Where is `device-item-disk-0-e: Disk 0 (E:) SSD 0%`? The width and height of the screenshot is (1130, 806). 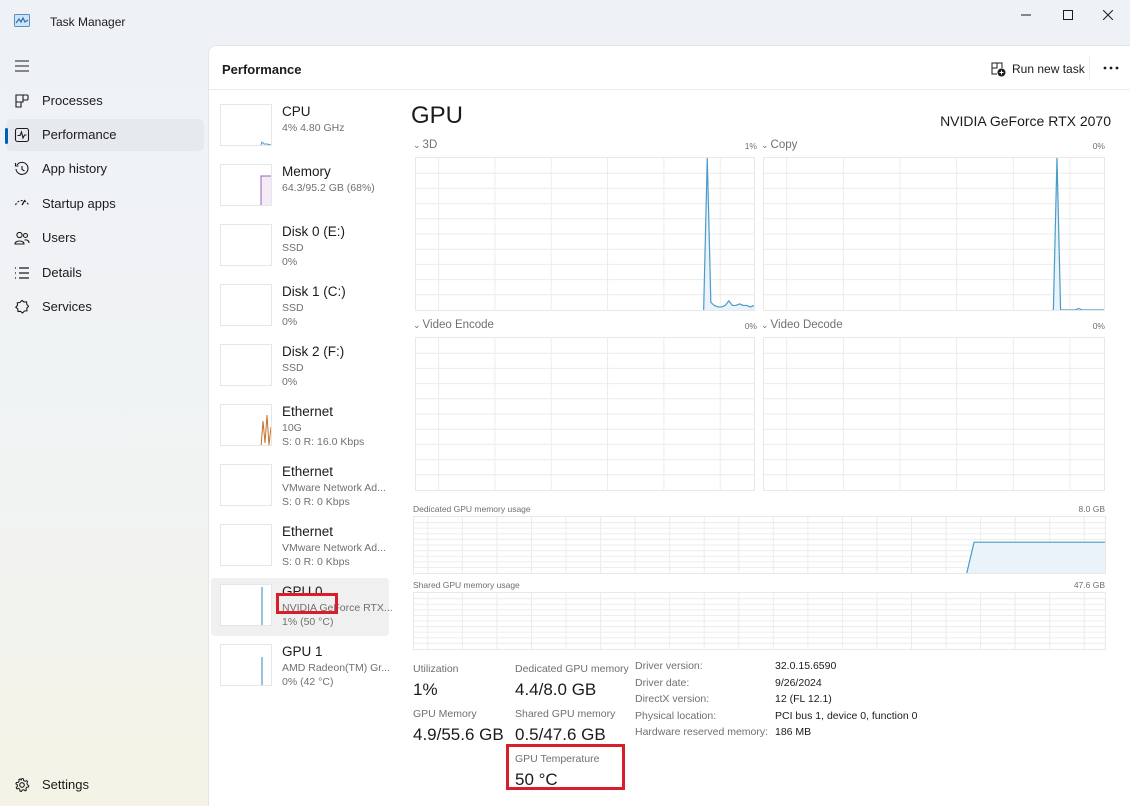
device-item-disk-0-e: Disk 0 (E:) SSD 0% is located at coordinates (300, 247).